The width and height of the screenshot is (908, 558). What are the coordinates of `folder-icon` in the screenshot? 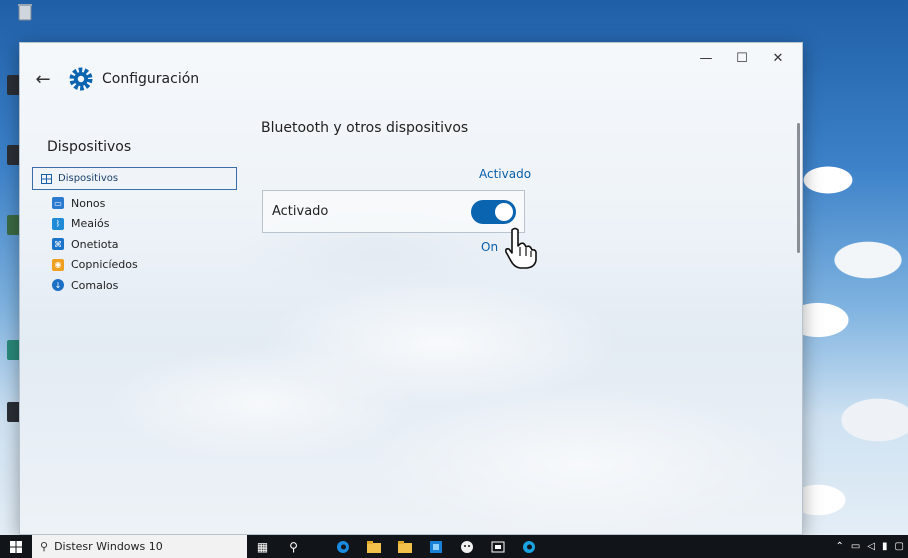 It's located at (404, 546).